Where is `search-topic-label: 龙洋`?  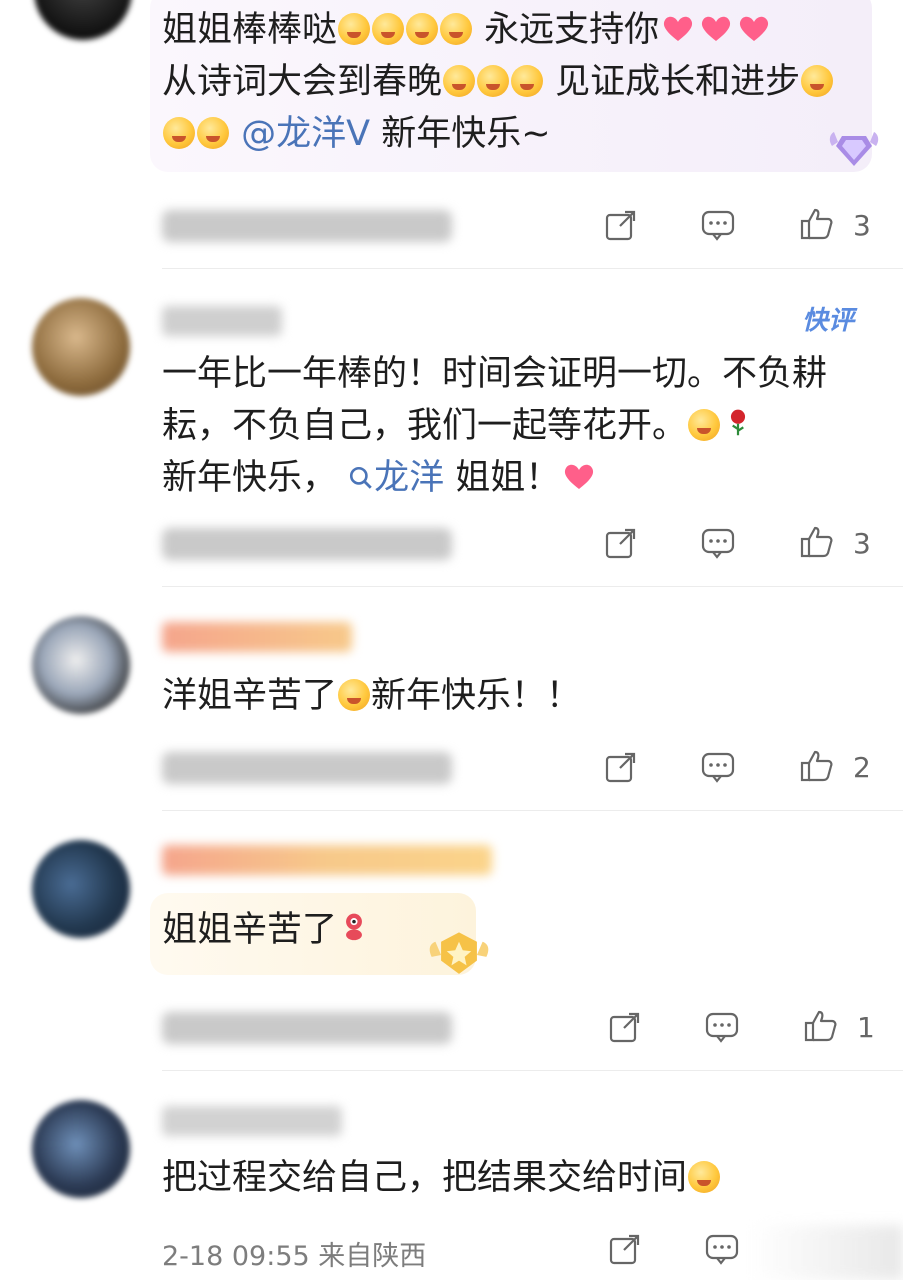
search-topic-label: 龙洋 is located at coordinates (409, 478).